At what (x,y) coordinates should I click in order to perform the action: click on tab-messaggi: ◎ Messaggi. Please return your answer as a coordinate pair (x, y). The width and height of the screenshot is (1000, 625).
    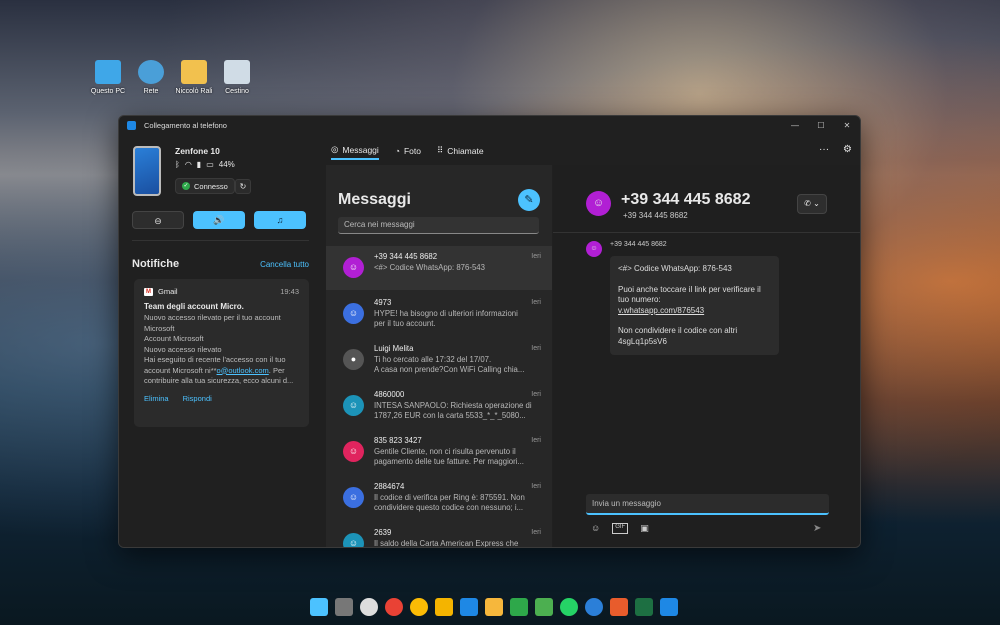
    Looking at the image, I should click on (355, 152).